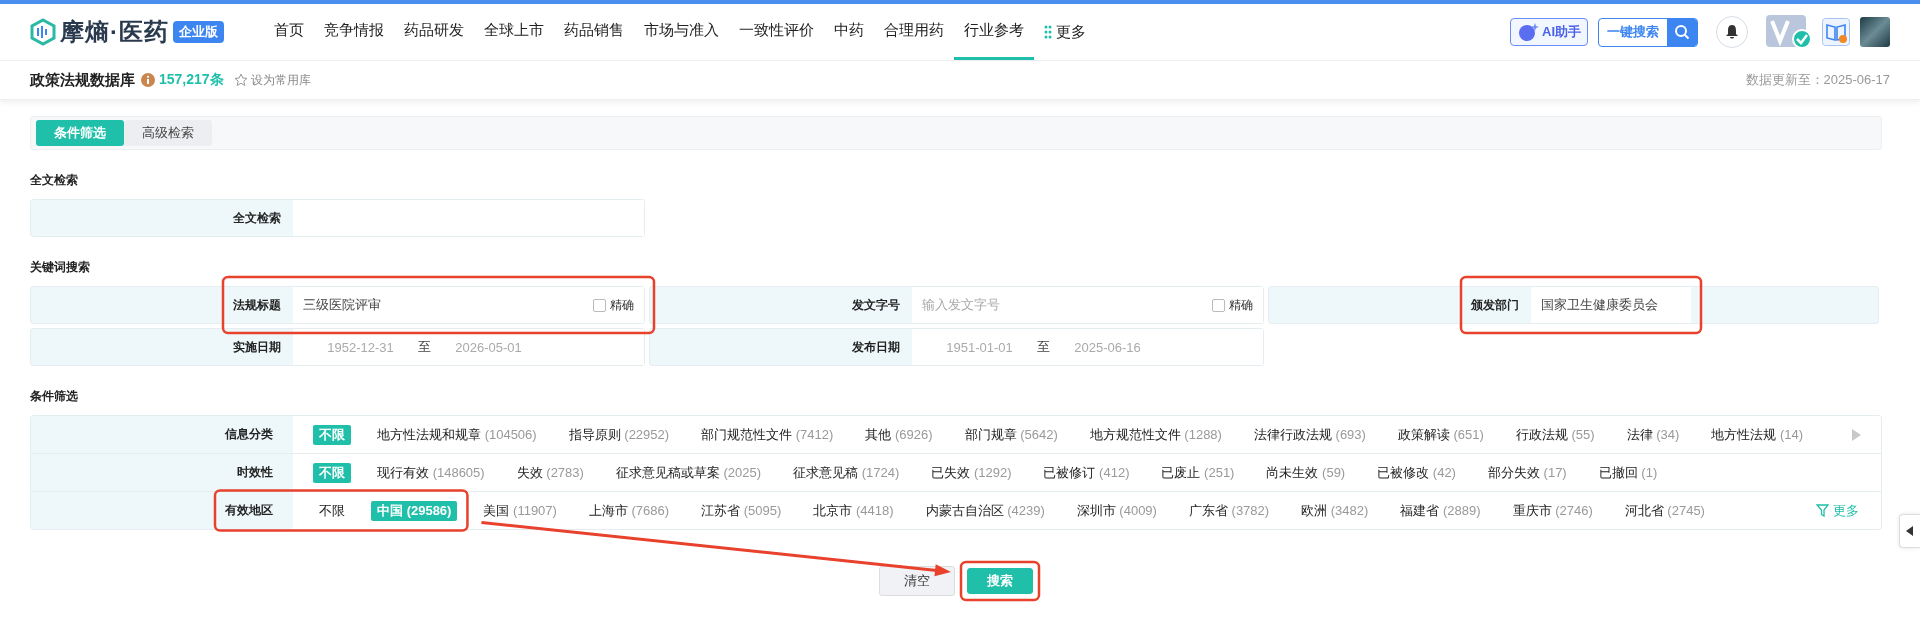 Image resolution: width=1920 pixels, height=633 pixels. Describe the element at coordinates (114, 32) in the screenshot. I see `logo-name: 摩熵·医药` at that location.